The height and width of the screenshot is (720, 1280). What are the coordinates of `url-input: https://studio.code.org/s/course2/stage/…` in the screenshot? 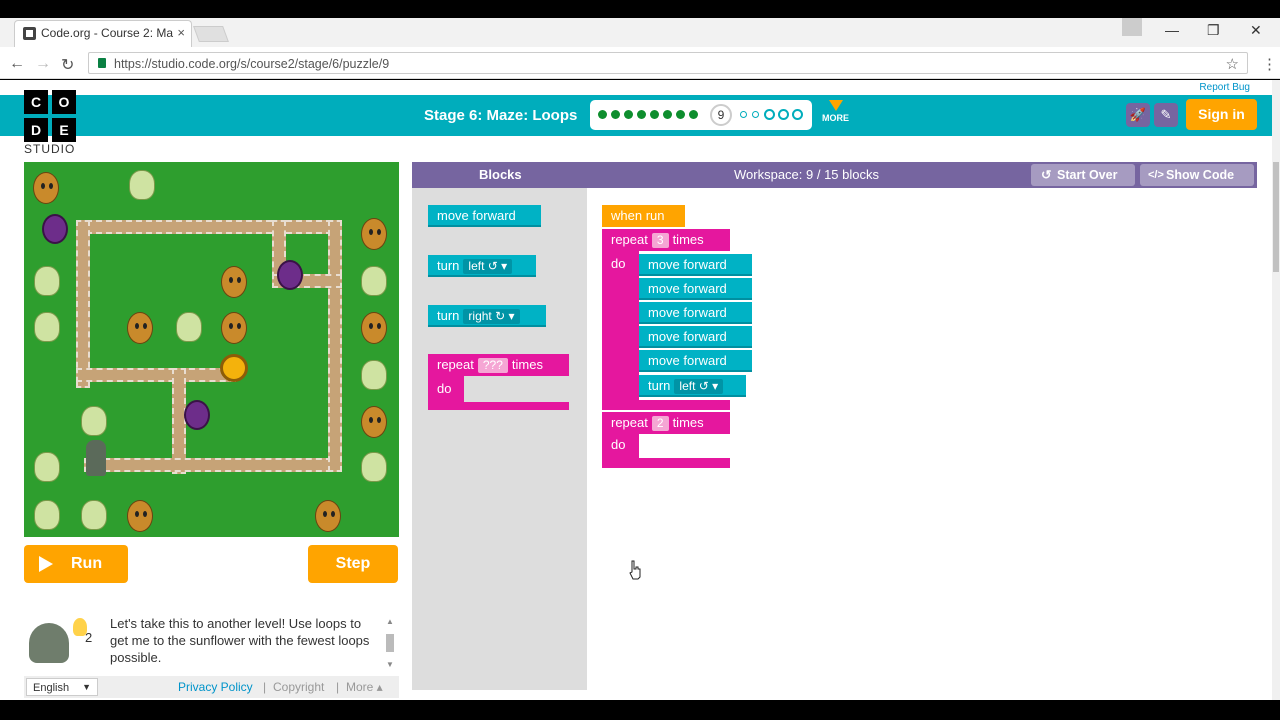 It's located at (668, 63).